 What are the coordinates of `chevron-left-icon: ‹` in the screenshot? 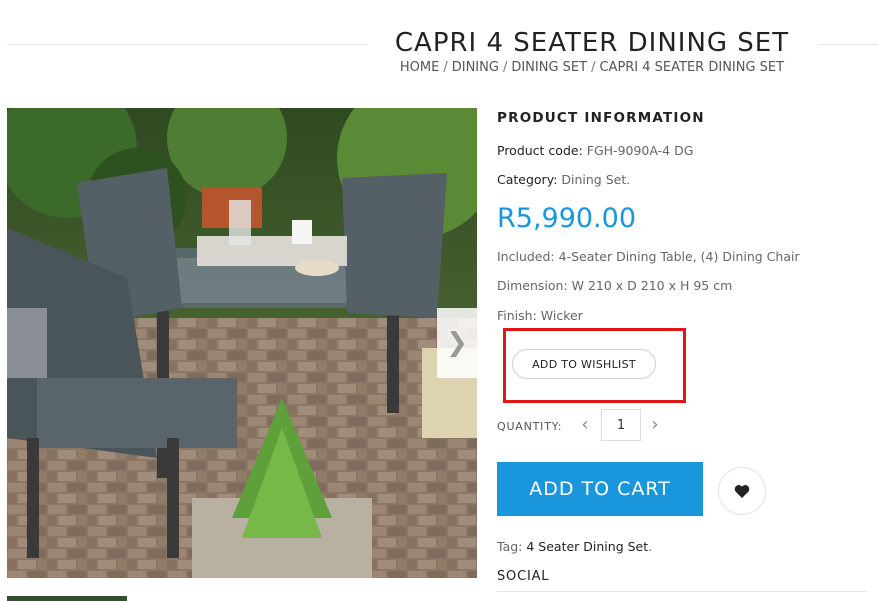 It's located at (585, 424).